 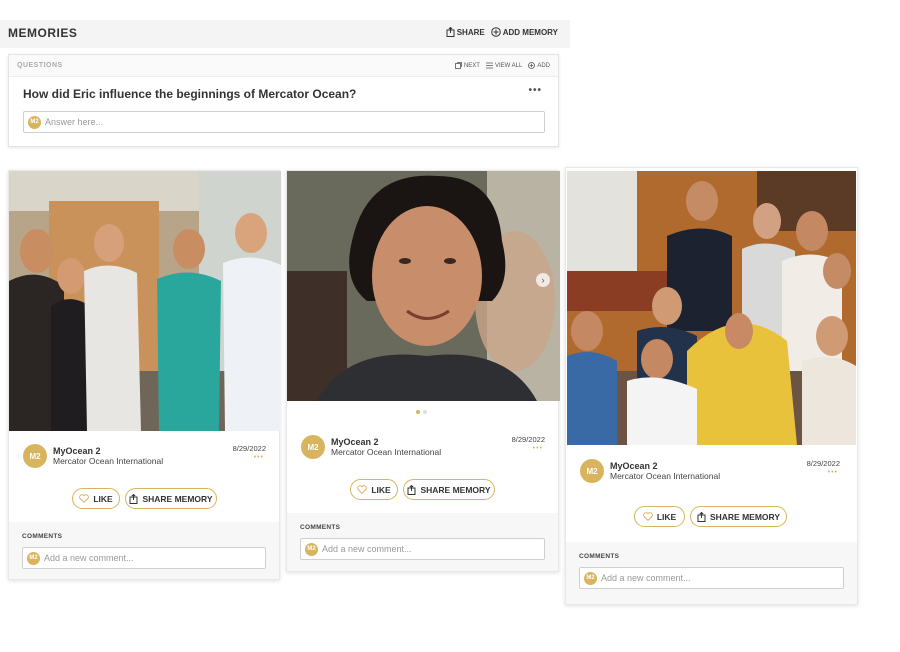 What do you see at coordinates (458, 65) in the screenshot?
I see `copy-icon` at bounding box center [458, 65].